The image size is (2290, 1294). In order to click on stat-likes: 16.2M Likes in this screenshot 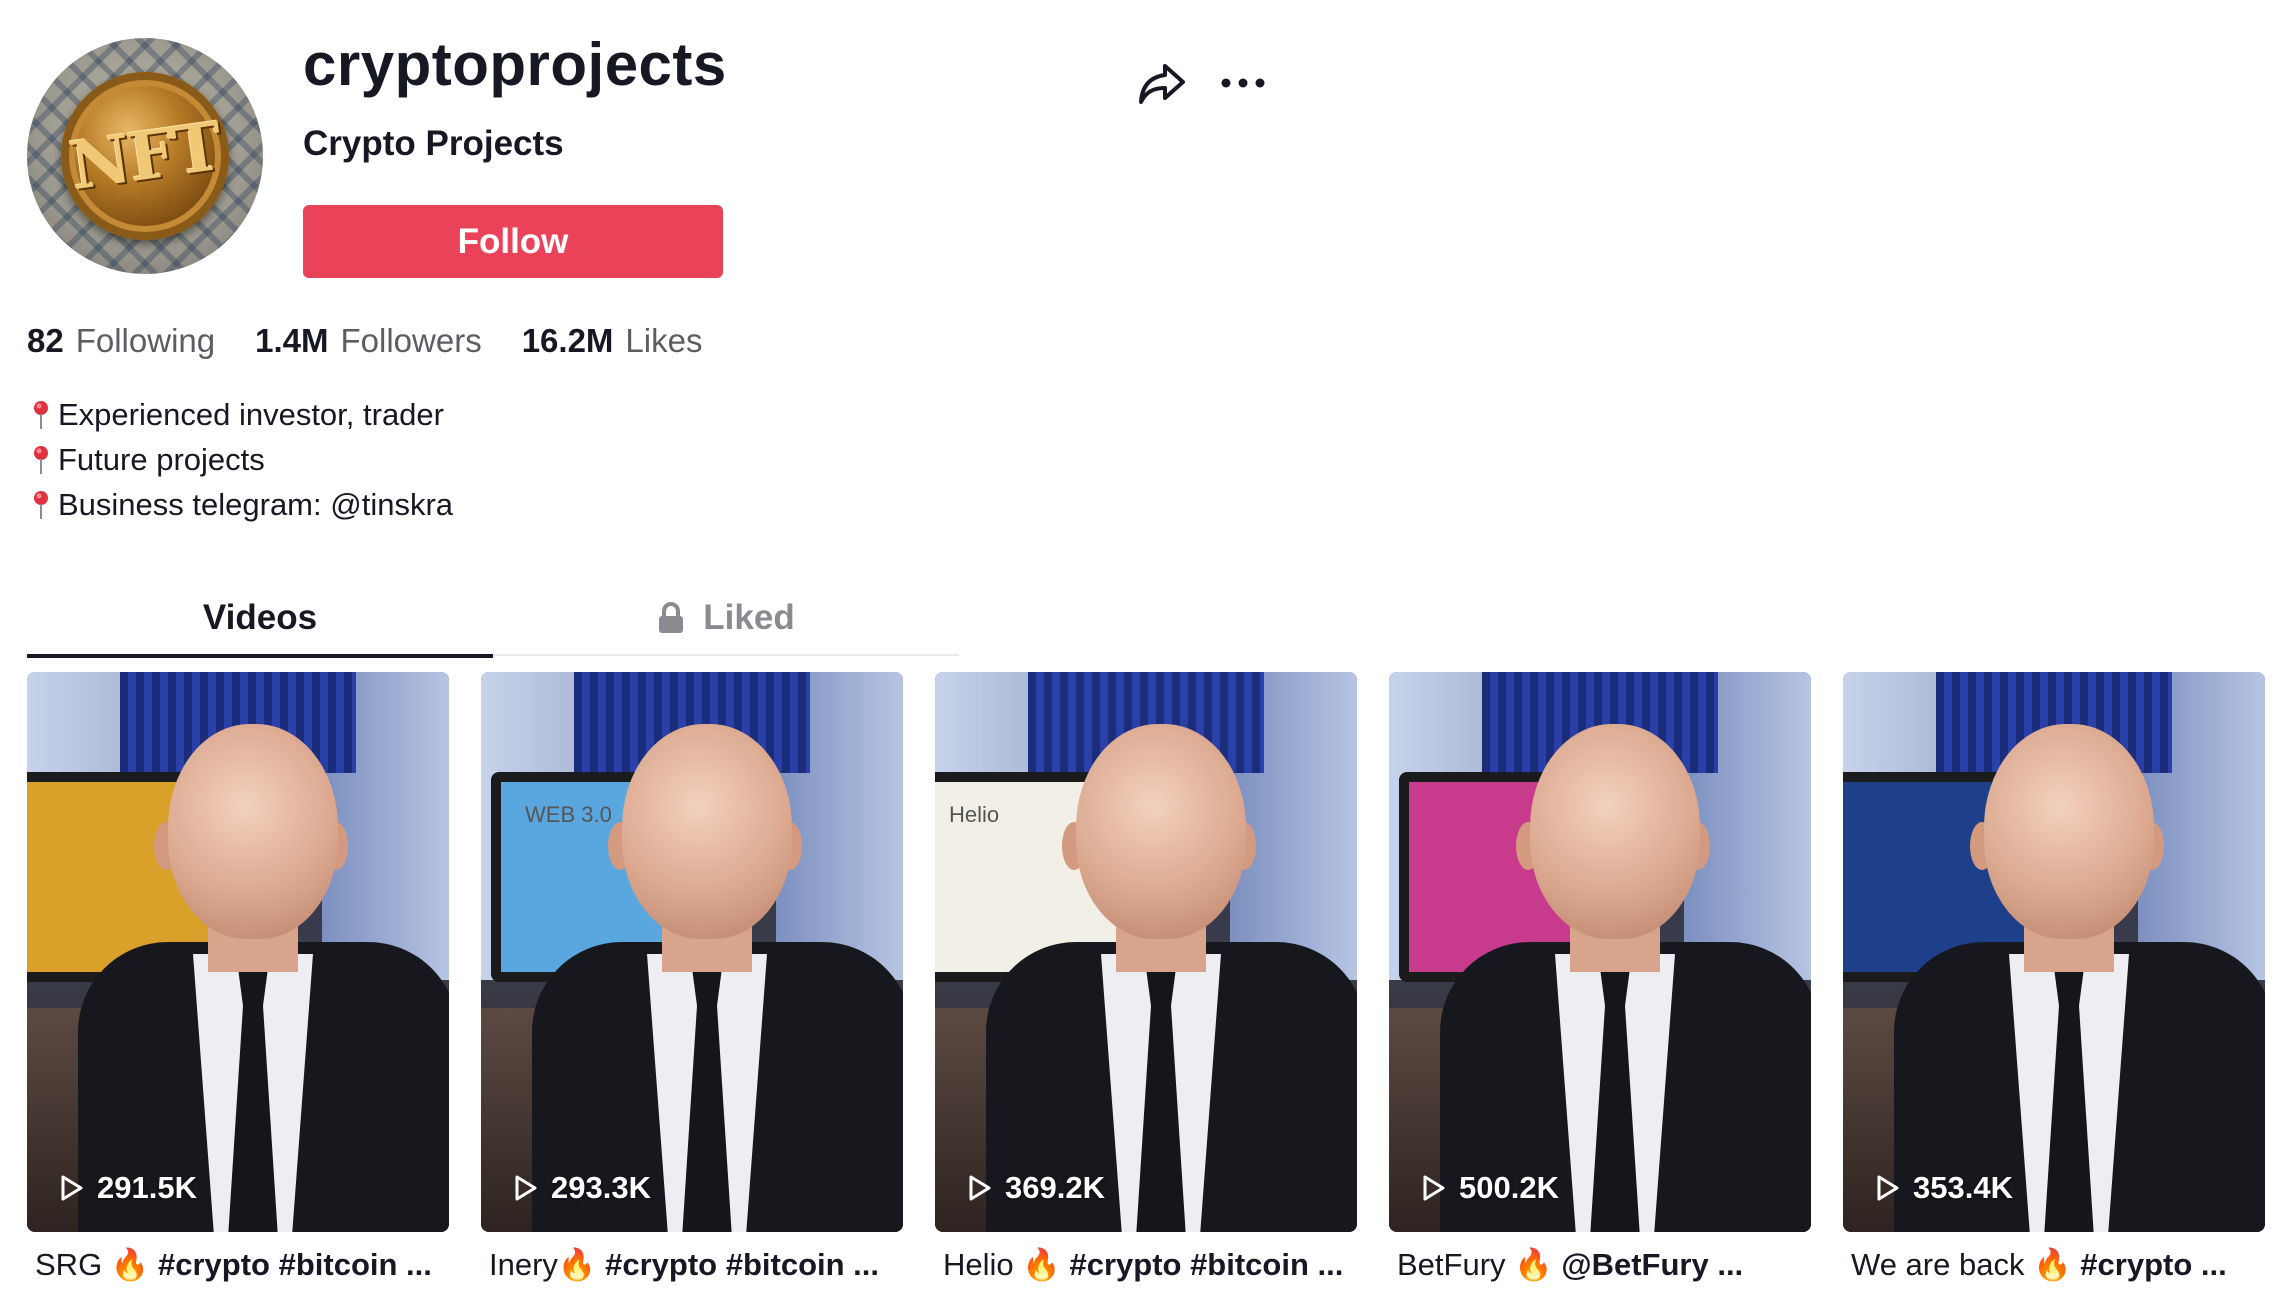, I will do `click(612, 341)`.